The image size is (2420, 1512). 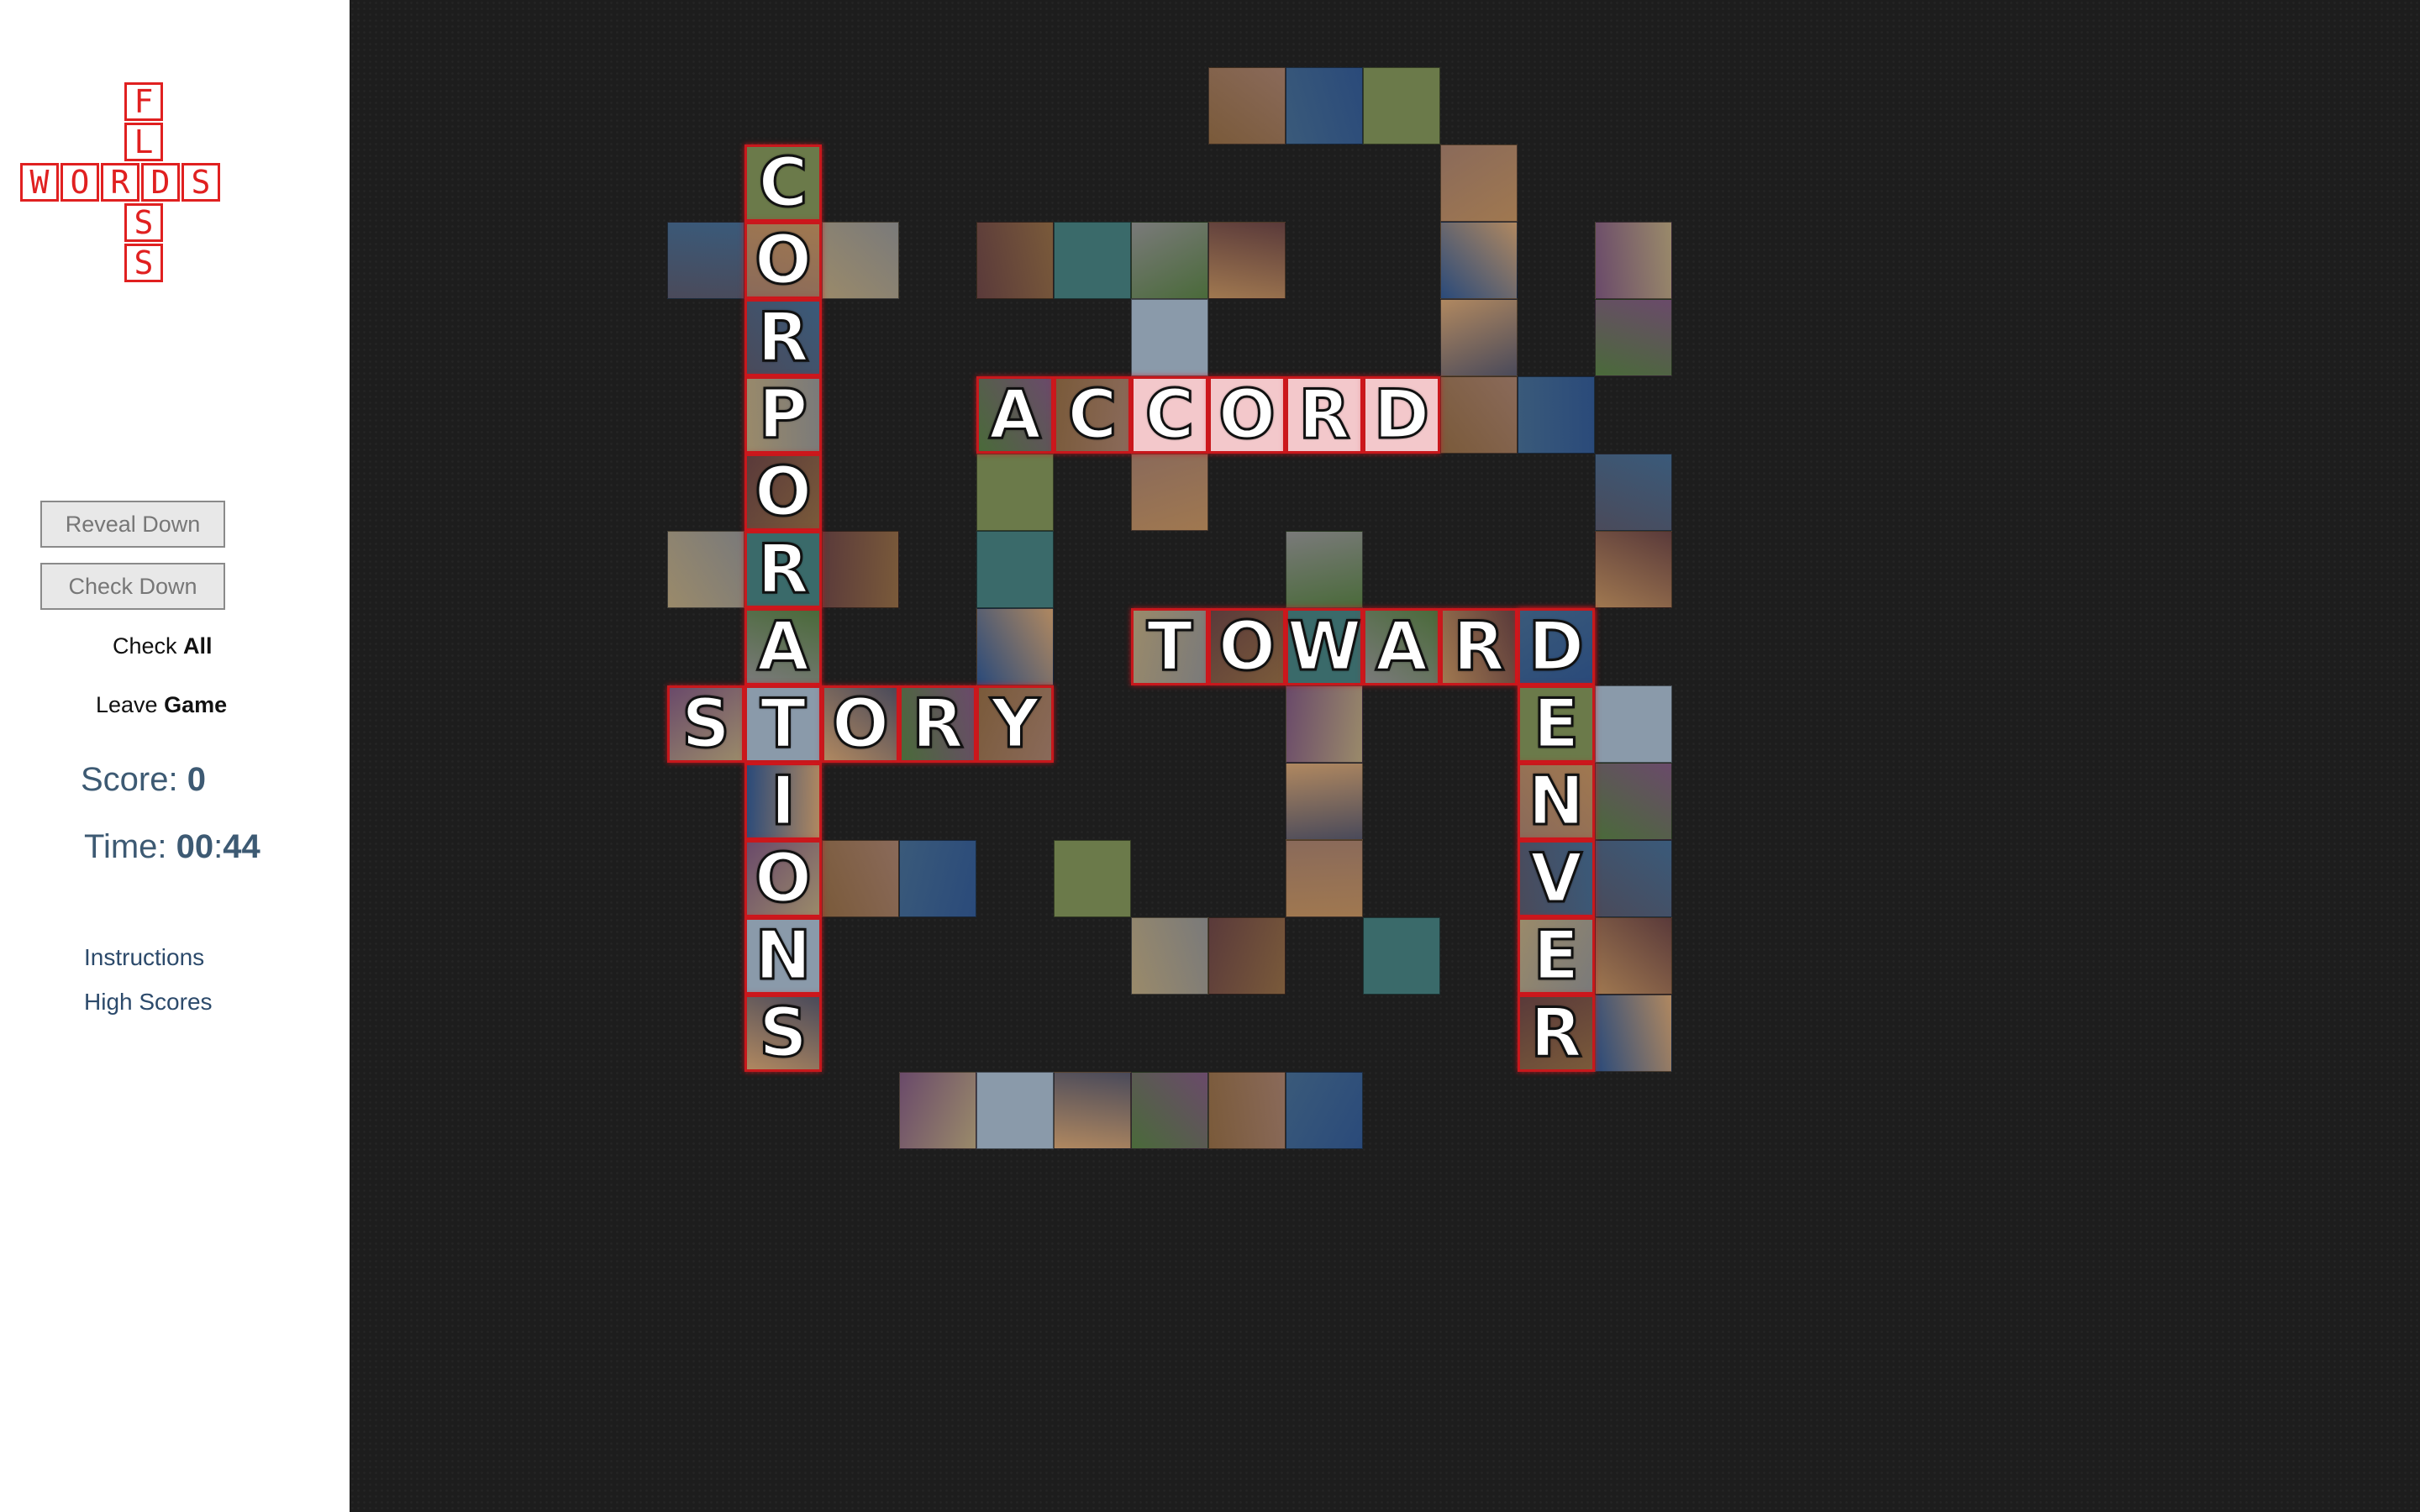 What do you see at coordinates (143, 779) in the screenshot?
I see `score-display: Score: 0` at bounding box center [143, 779].